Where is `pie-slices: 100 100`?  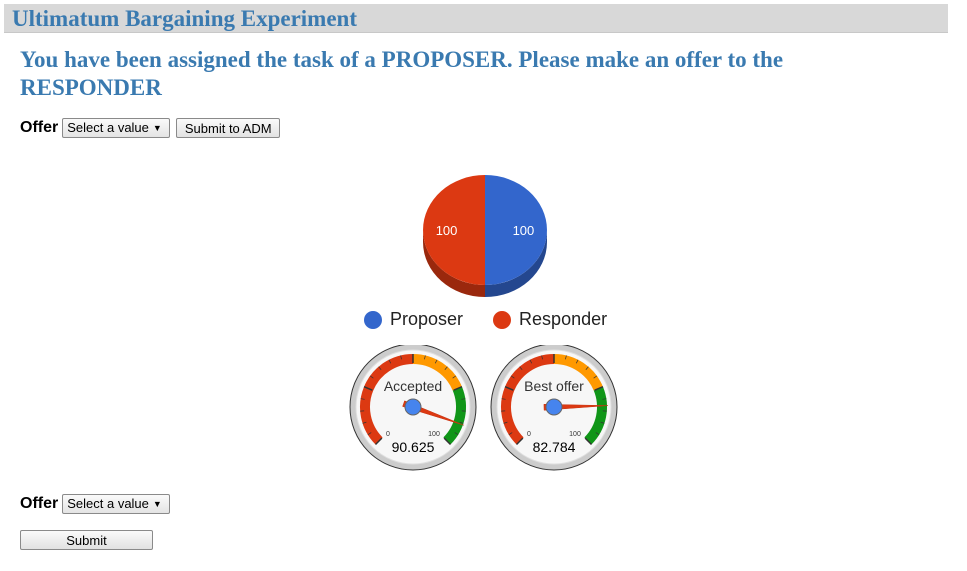
pie-slices: 100 100 is located at coordinates (485, 236).